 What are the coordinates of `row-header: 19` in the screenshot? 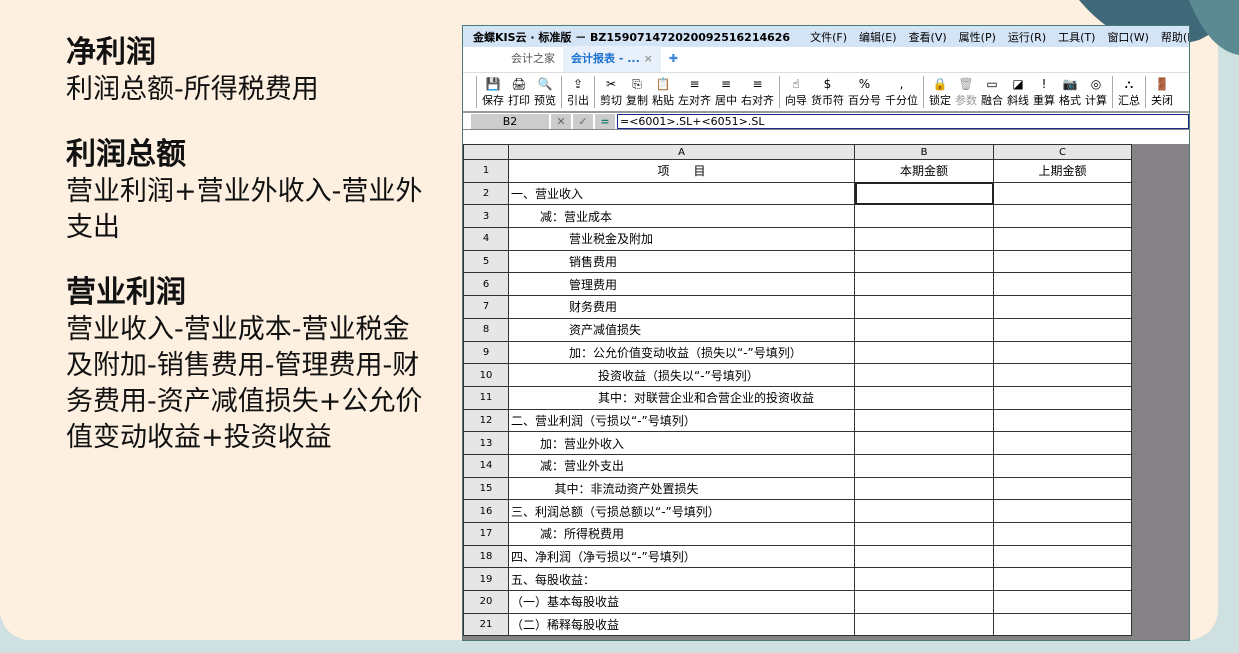 It's located at (486, 579).